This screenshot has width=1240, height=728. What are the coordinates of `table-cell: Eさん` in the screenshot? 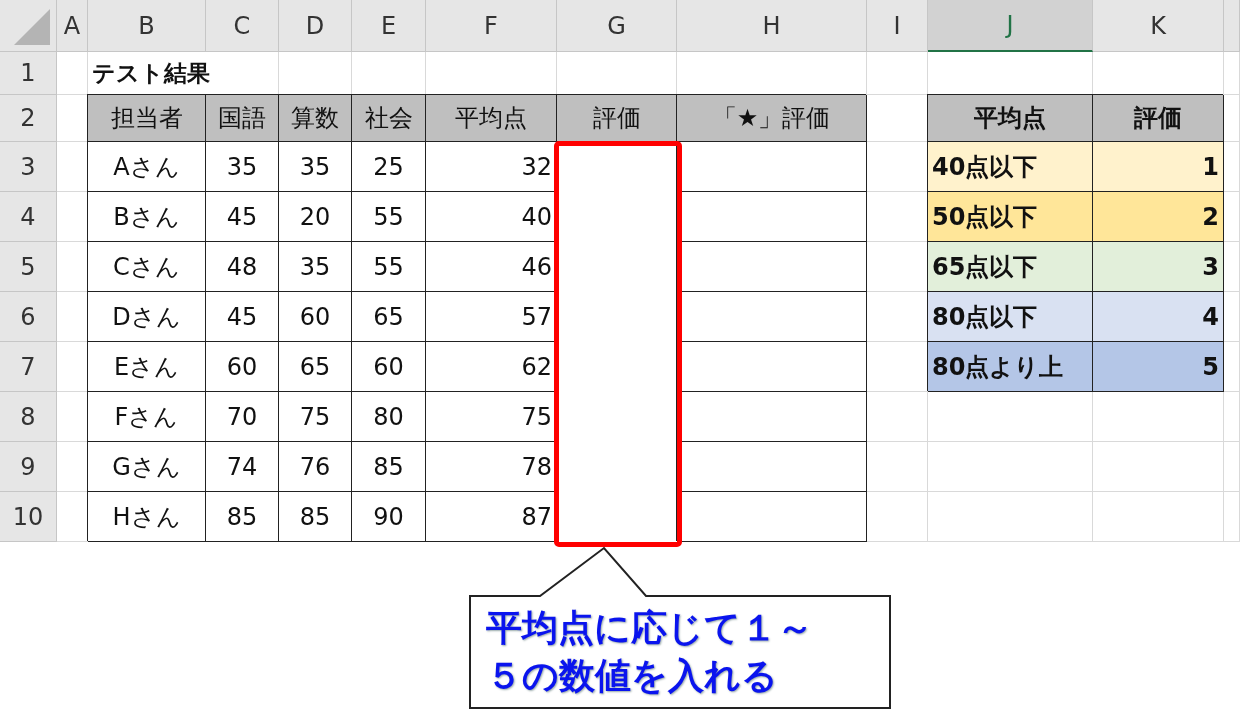 It's located at (147, 367).